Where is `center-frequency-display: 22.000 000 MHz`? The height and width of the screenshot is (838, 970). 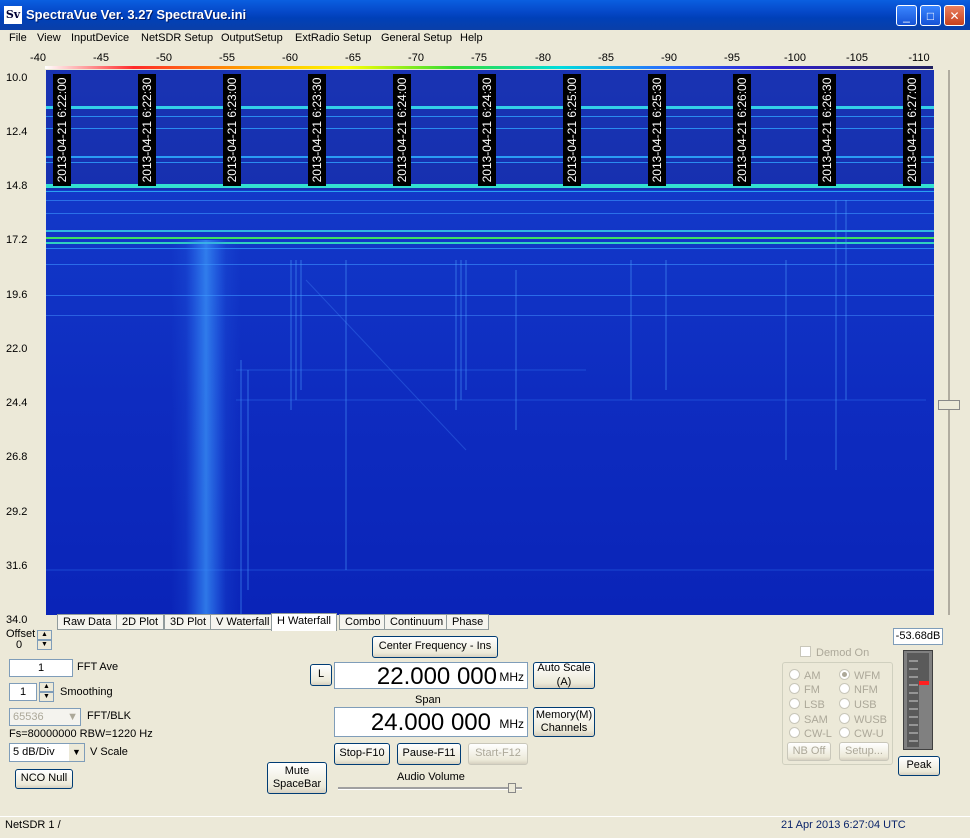
center-frequency-display: 22.000 000 MHz is located at coordinates (431, 676).